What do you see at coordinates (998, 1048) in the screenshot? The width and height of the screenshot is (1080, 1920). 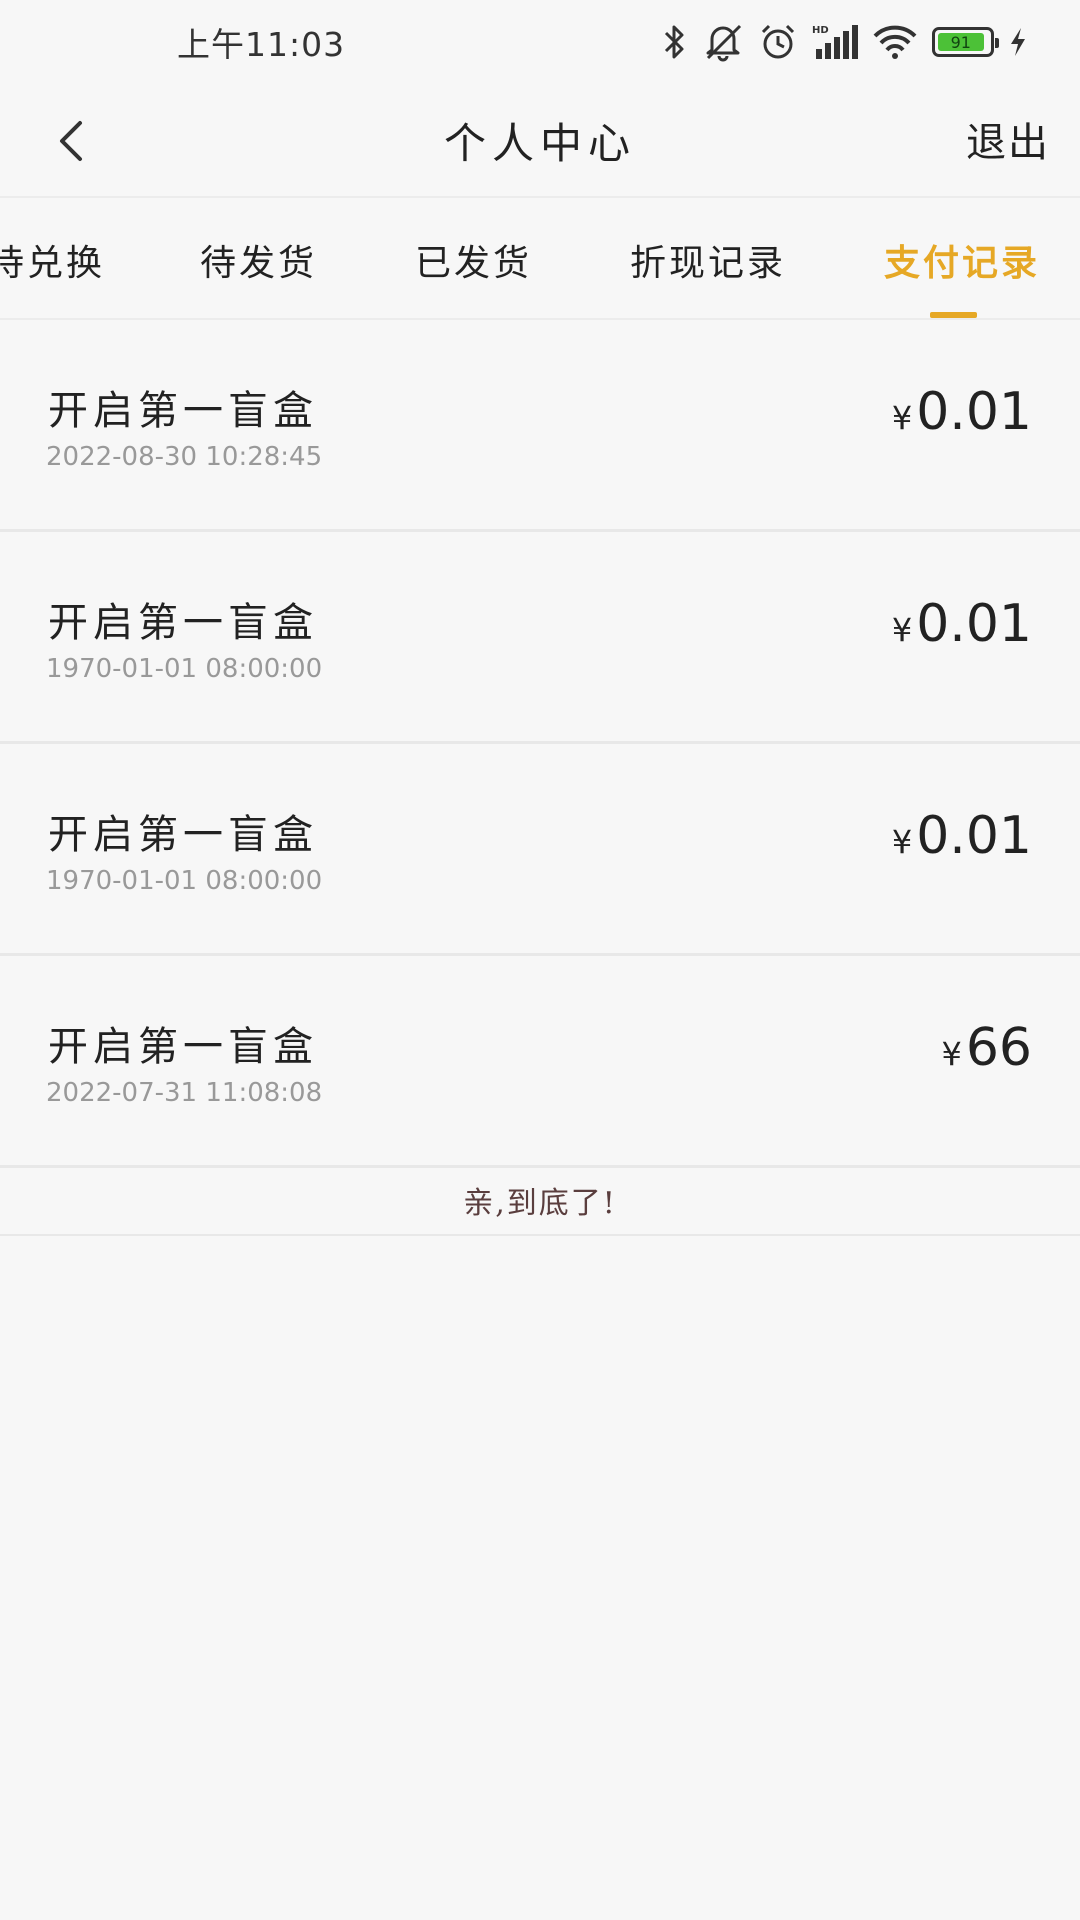 I see `amount-value: 66` at bounding box center [998, 1048].